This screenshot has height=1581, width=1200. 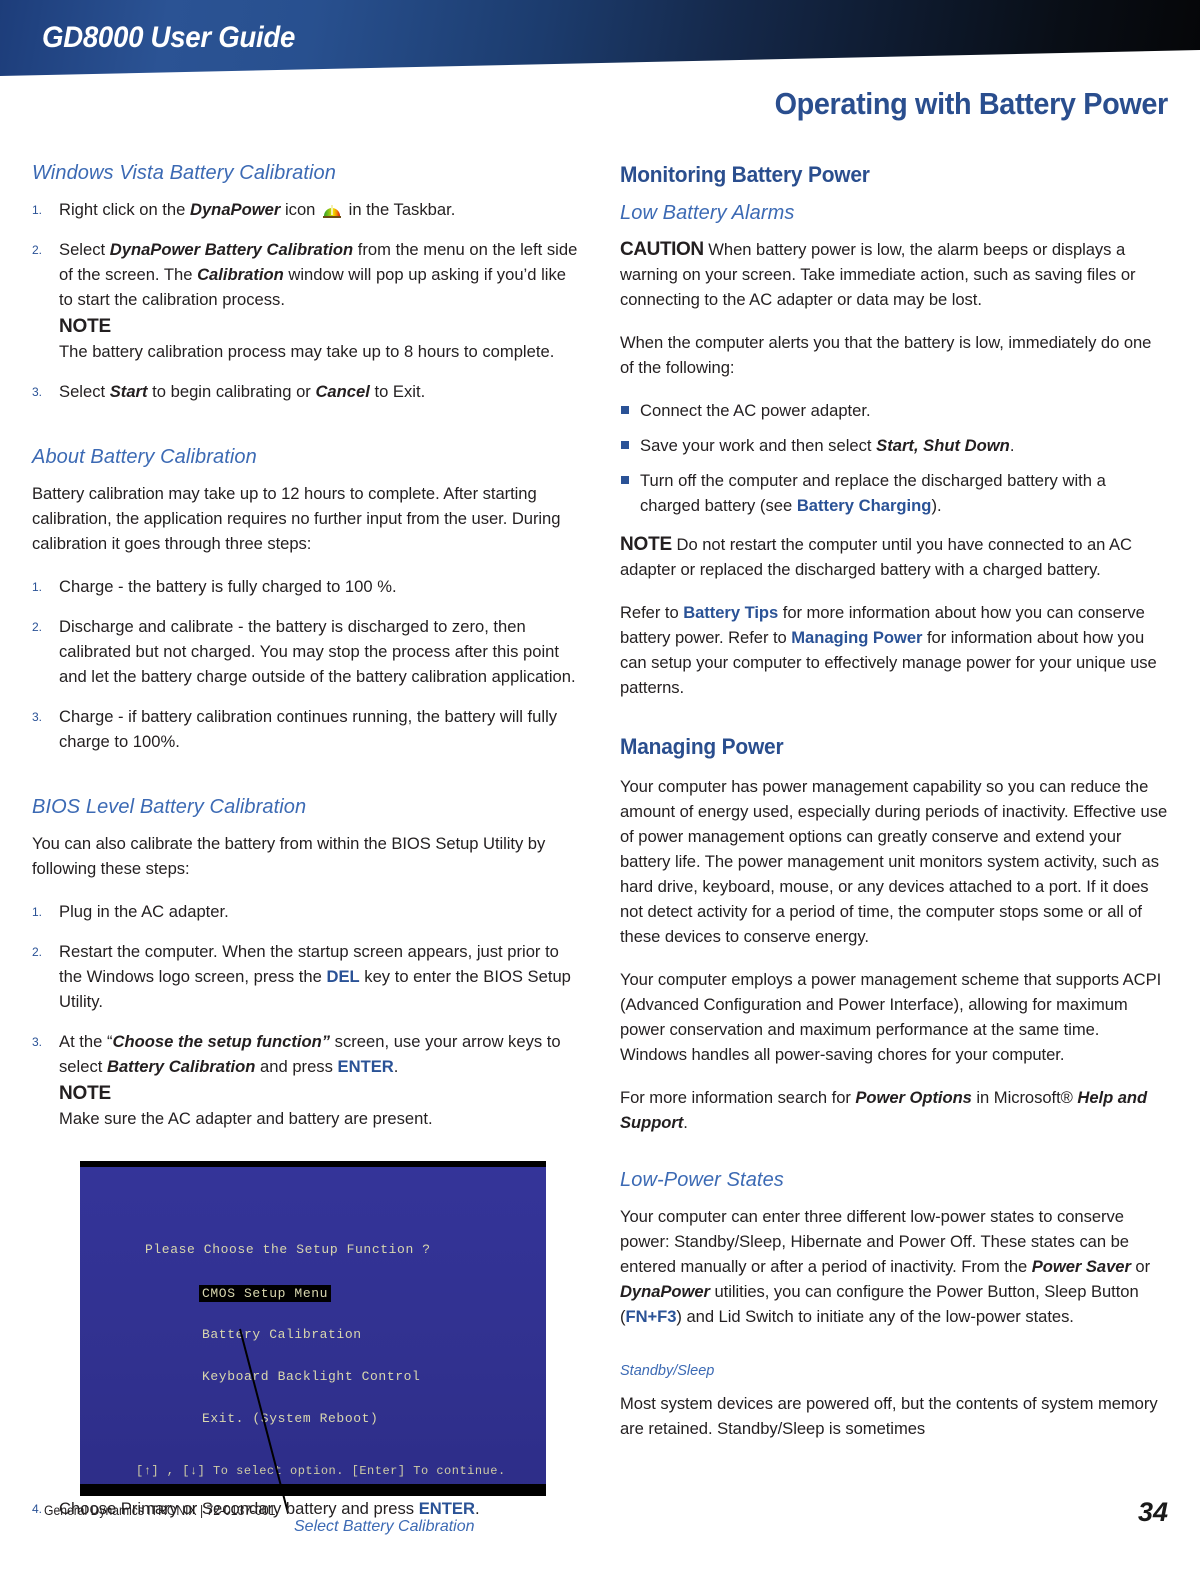 I want to click on text-run: For more information search for, so click(x=738, y=1097).